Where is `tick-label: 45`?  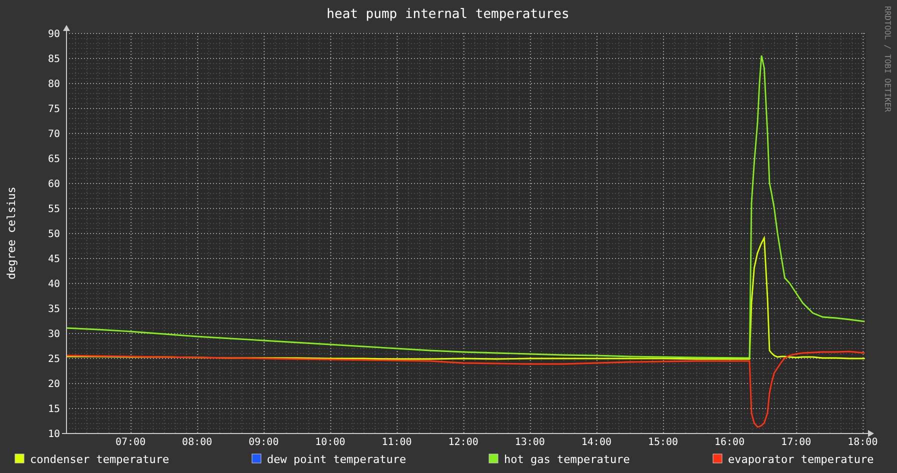
tick-label: 45 is located at coordinates (54, 259).